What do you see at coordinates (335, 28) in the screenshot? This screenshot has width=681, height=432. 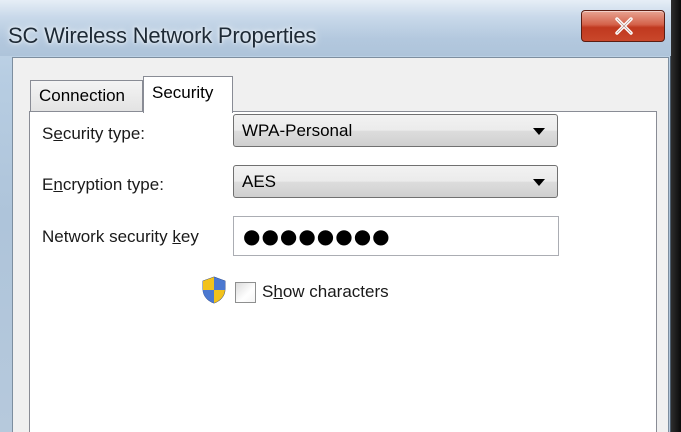 I see `title-bar: SC Wireless Network Properties` at bounding box center [335, 28].